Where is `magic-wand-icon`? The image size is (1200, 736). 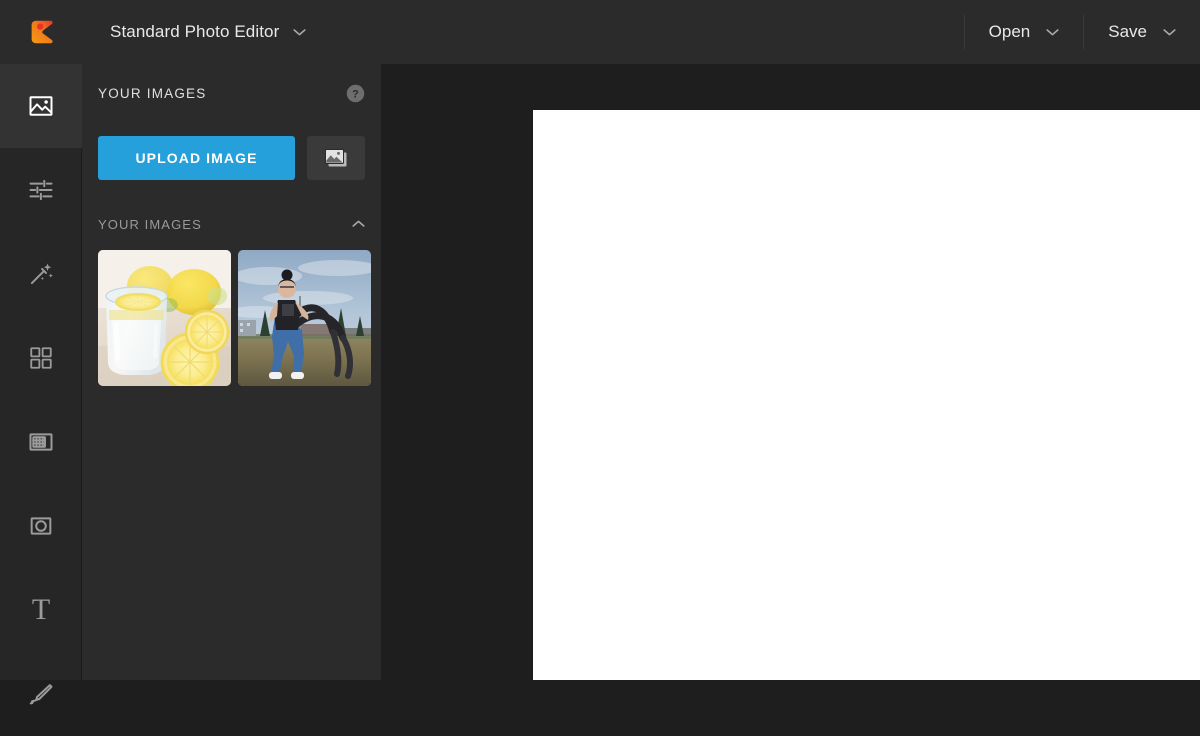
magic-wand-icon is located at coordinates (41, 274).